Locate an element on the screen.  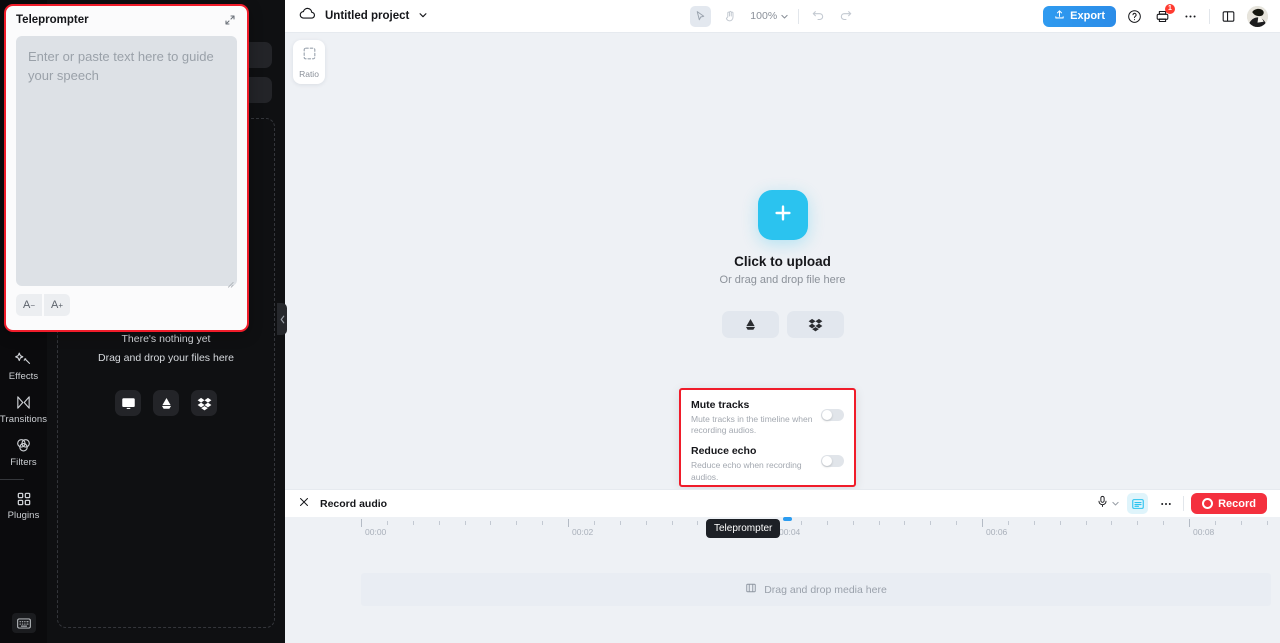
avatar is located at coordinates (1257, 16).